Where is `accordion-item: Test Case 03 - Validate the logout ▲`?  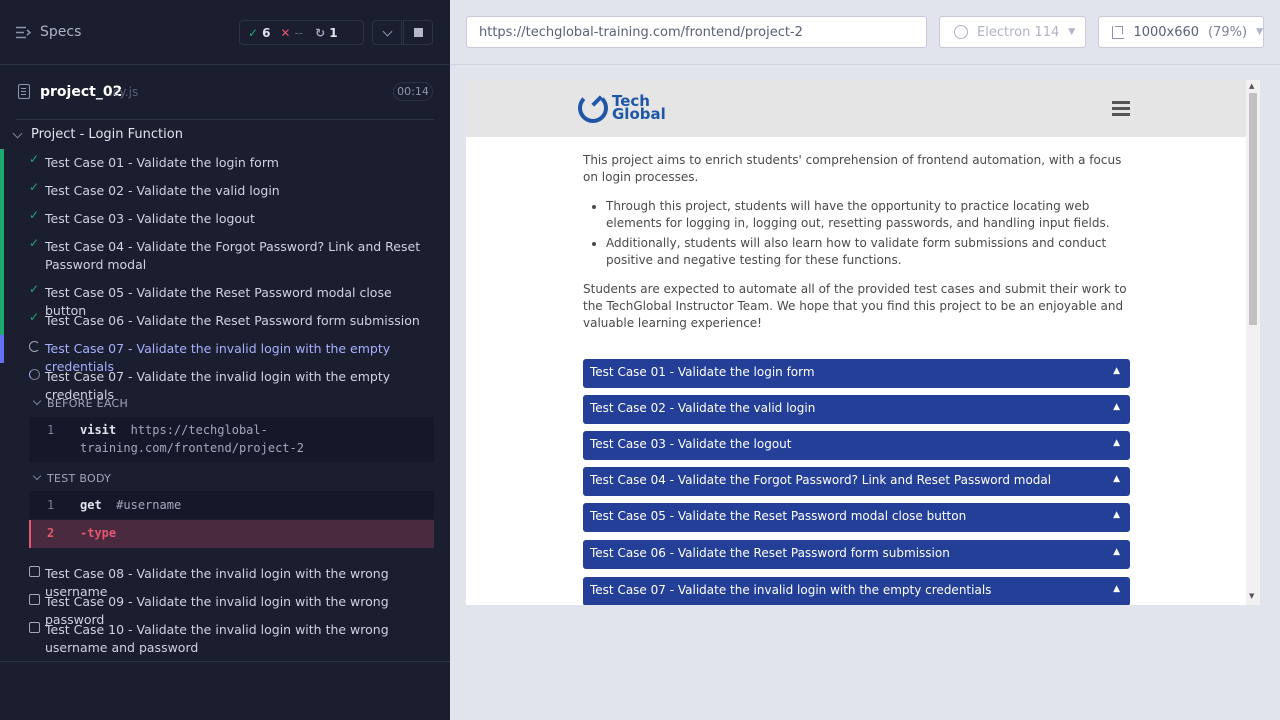
accordion-item: Test Case 03 - Validate the logout ▲ is located at coordinates (856, 445).